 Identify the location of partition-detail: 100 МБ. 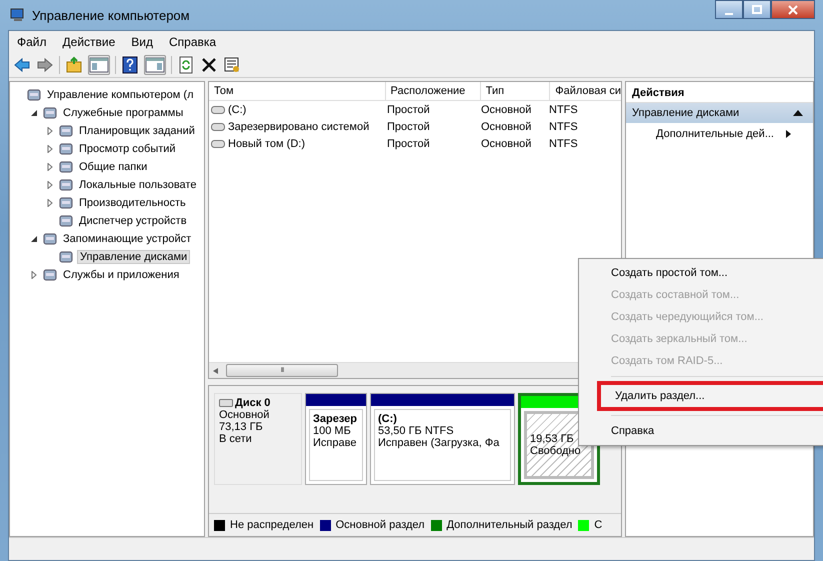
(332, 431).